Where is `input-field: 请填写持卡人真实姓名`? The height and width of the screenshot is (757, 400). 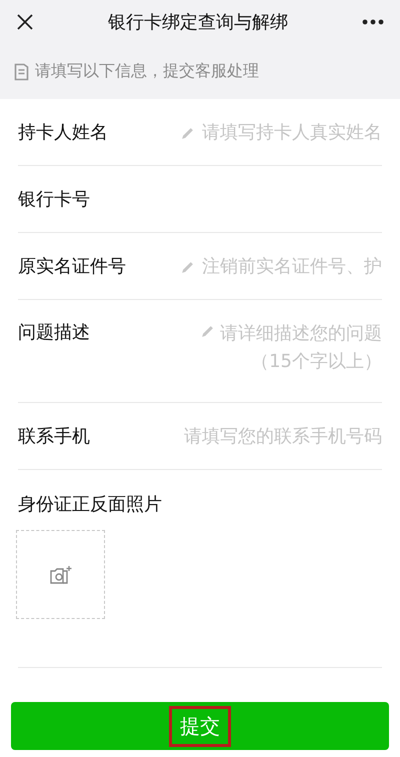
input-field: 请填写持卡人真实姓名 is located at coordinates (290, 132).